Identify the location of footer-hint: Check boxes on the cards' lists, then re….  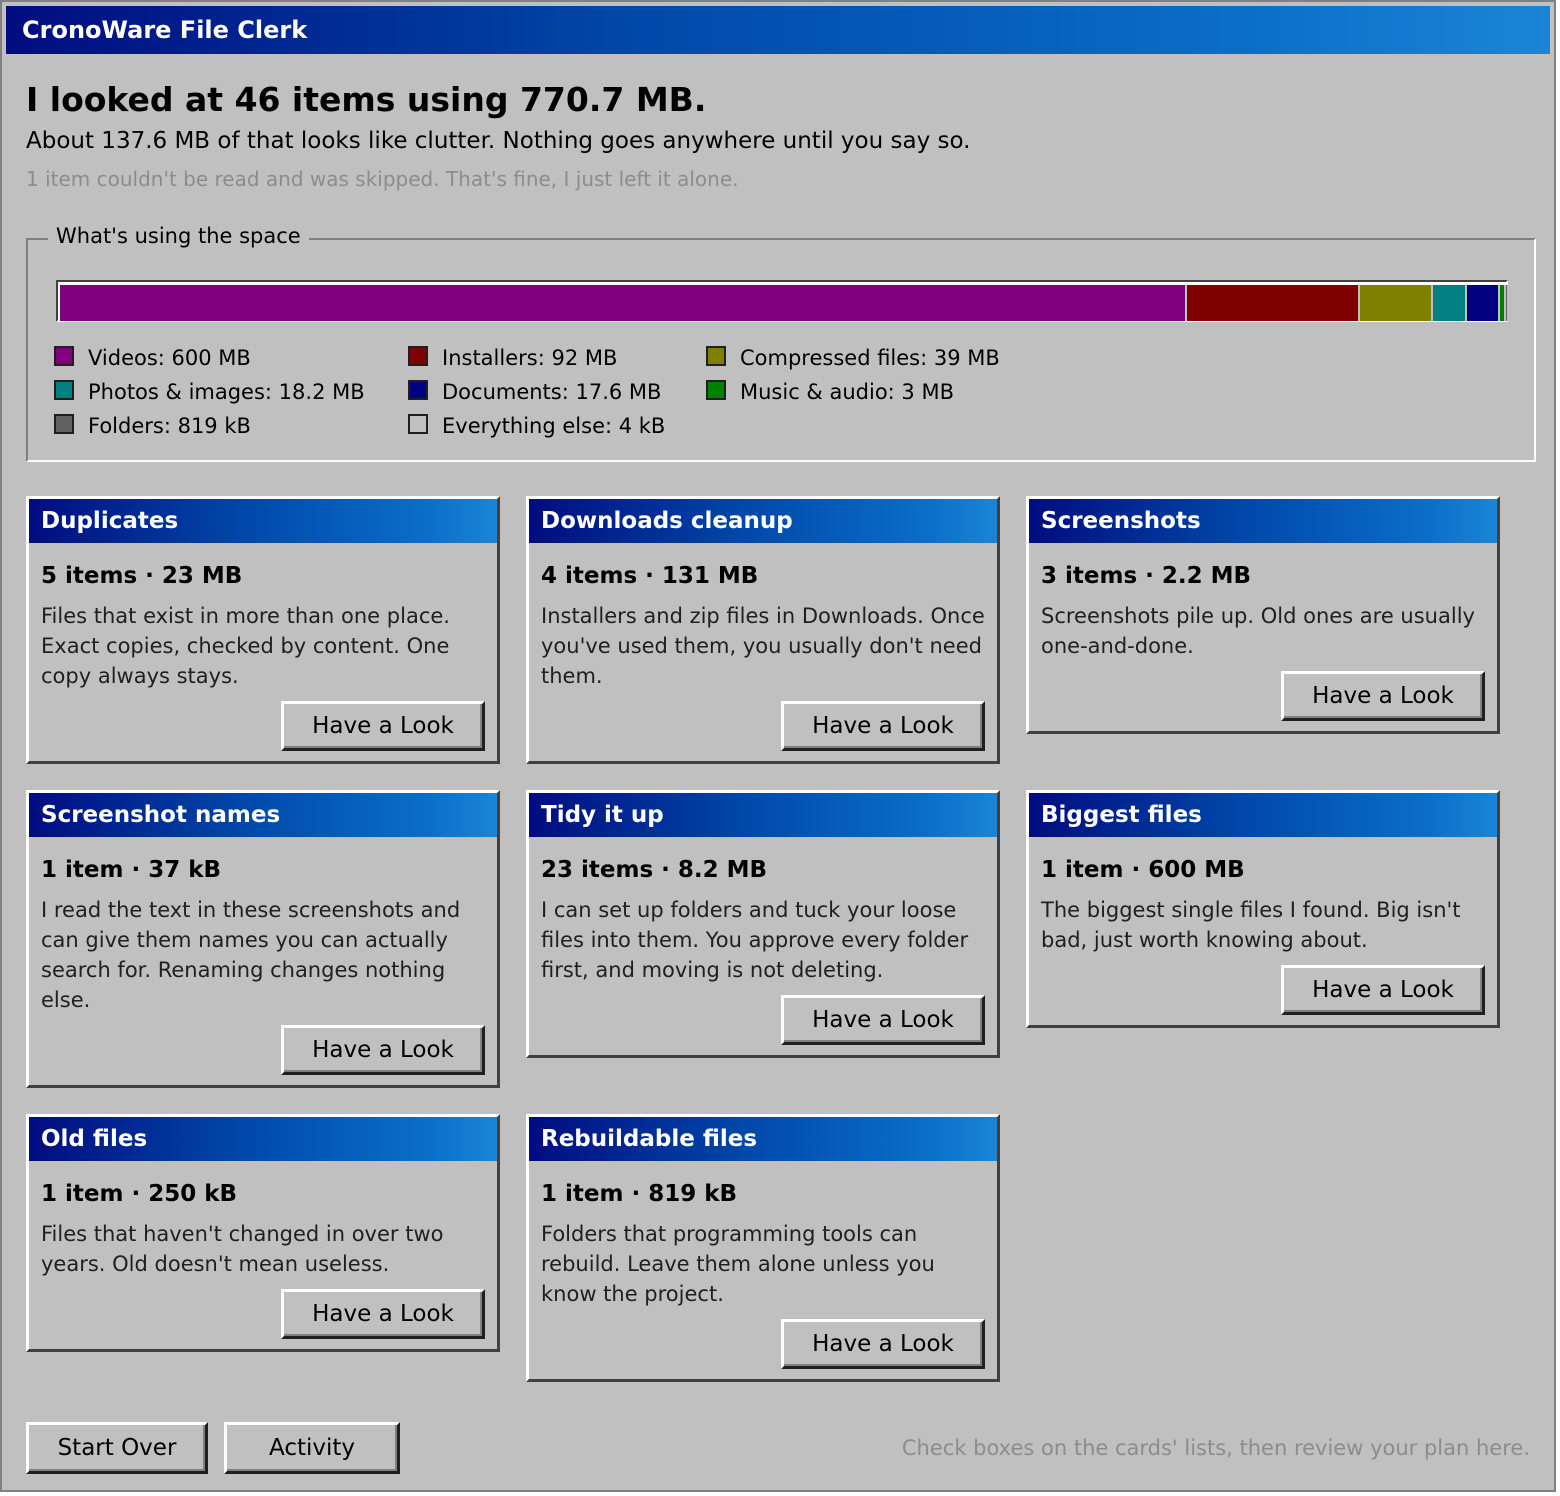
(1215, 1448).